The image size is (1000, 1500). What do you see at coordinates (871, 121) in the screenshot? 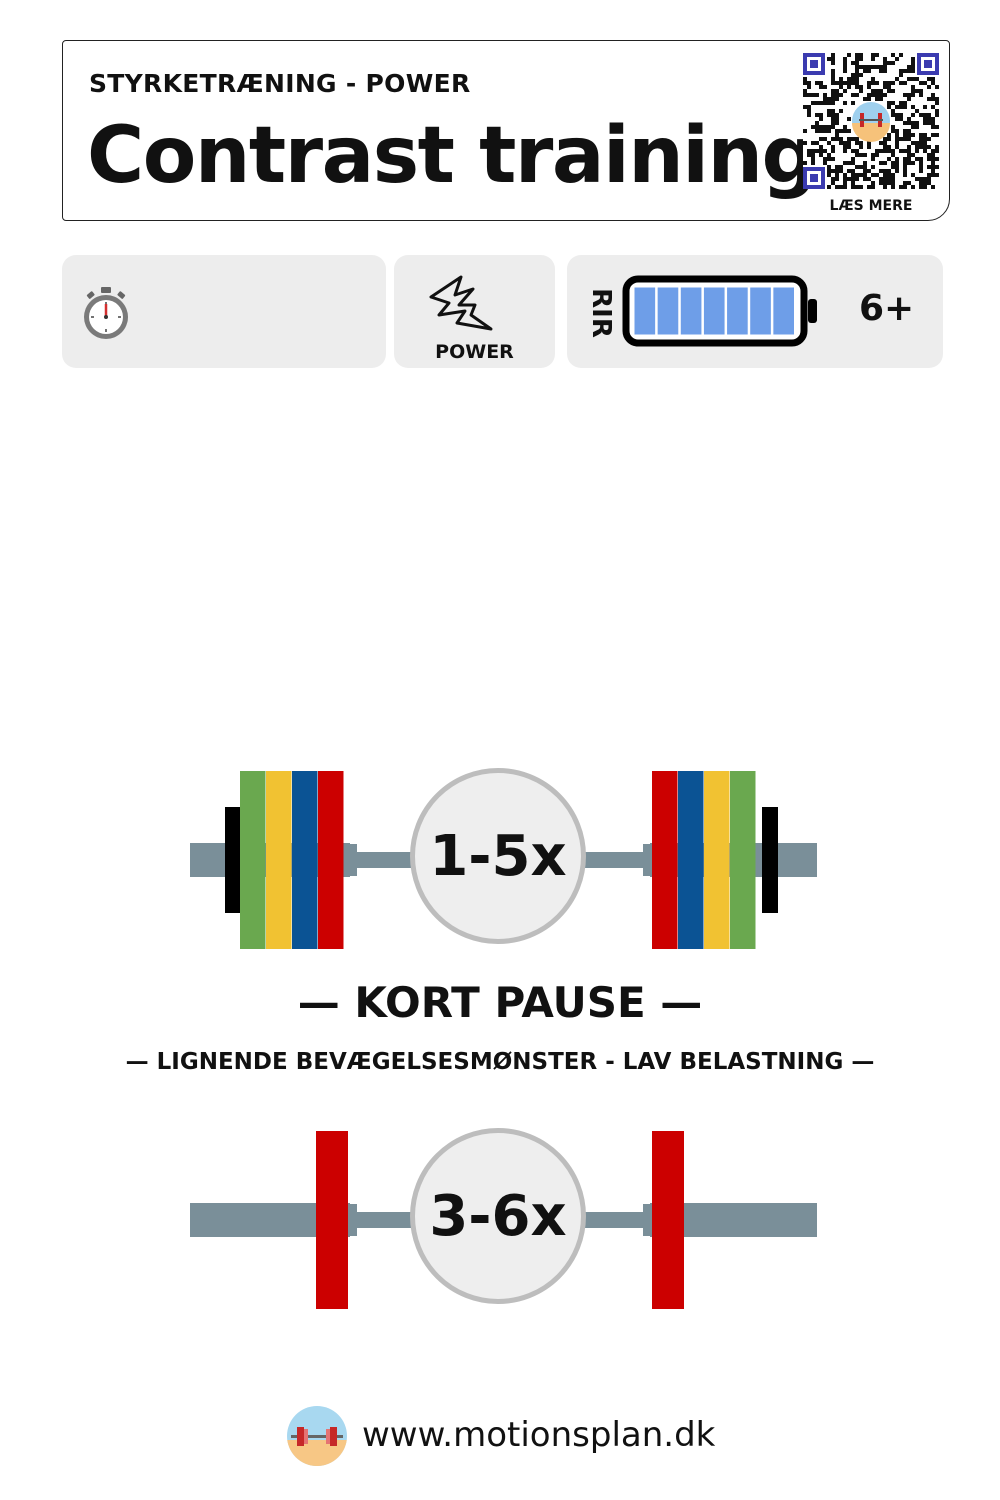
I see `qr-code-icon` at bounding box center [871, 121].